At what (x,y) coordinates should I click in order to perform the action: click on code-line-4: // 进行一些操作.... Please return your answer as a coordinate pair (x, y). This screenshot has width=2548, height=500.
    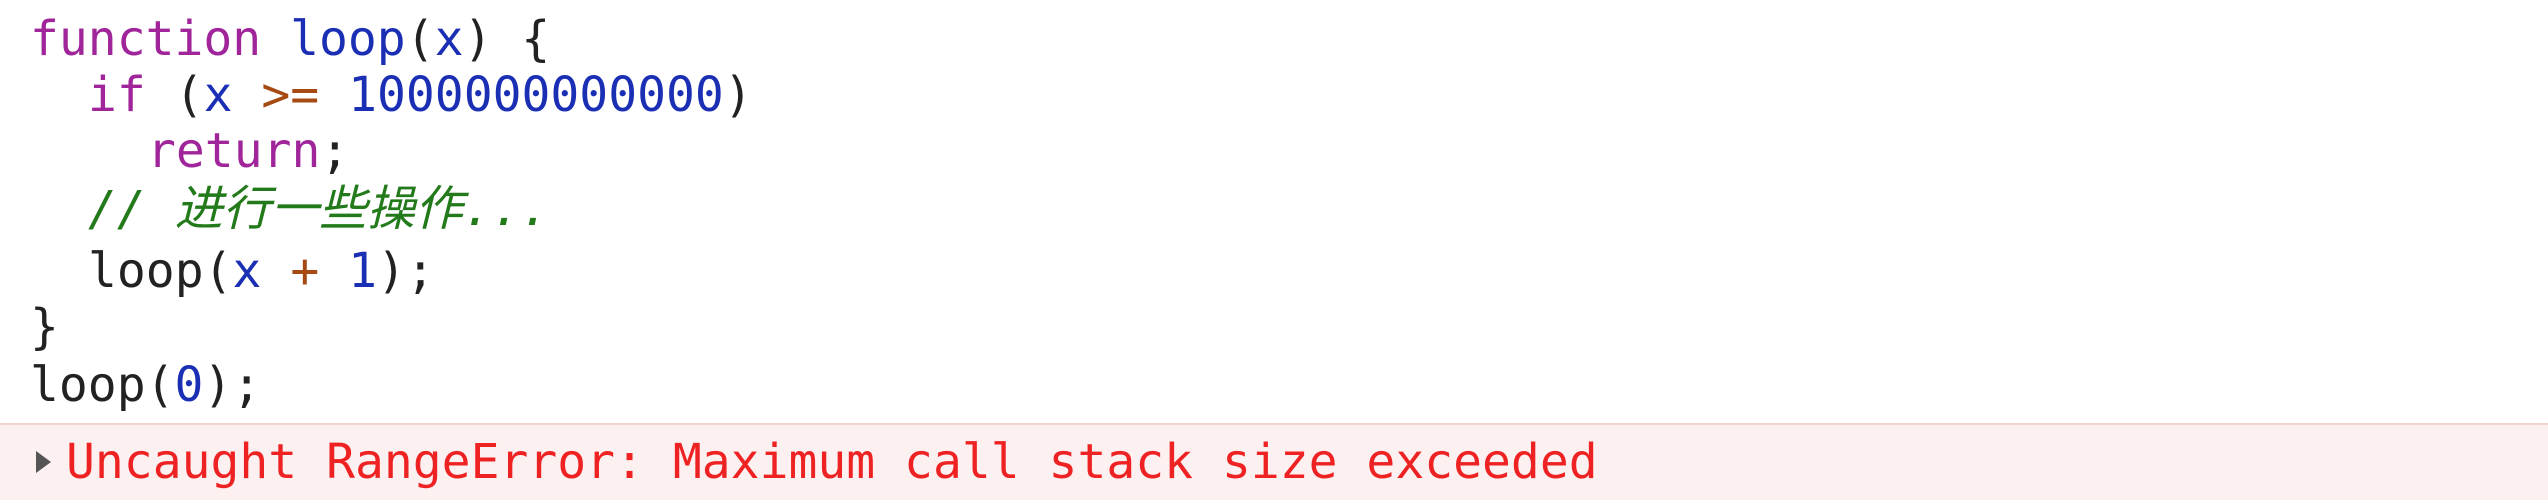
    Looking at the image, I should click on (289, 209).